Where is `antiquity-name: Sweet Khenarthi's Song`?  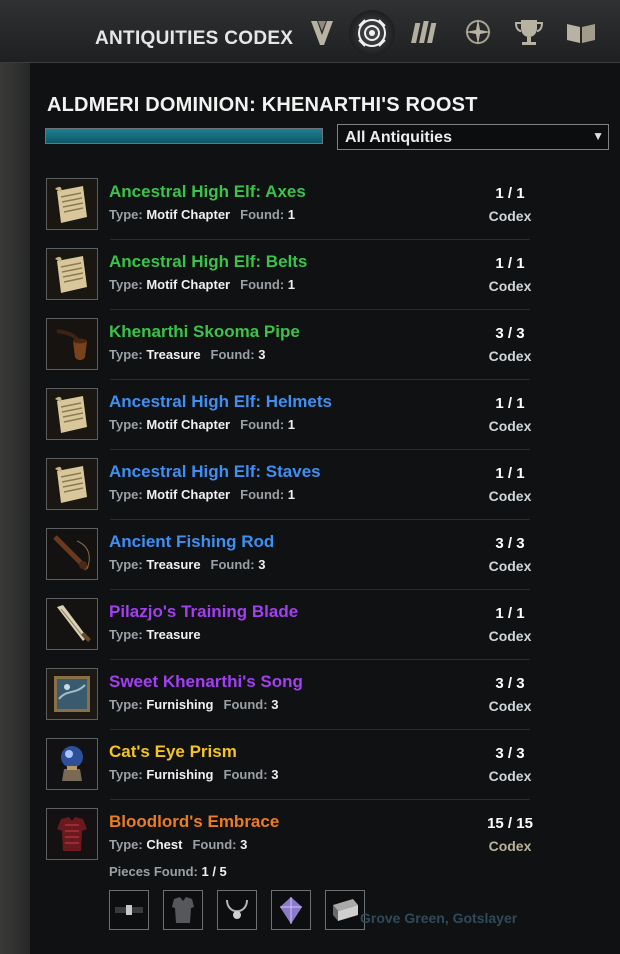
antiquity-name: Sweet Khenarthi's Song is located at coordinates (206, 681).